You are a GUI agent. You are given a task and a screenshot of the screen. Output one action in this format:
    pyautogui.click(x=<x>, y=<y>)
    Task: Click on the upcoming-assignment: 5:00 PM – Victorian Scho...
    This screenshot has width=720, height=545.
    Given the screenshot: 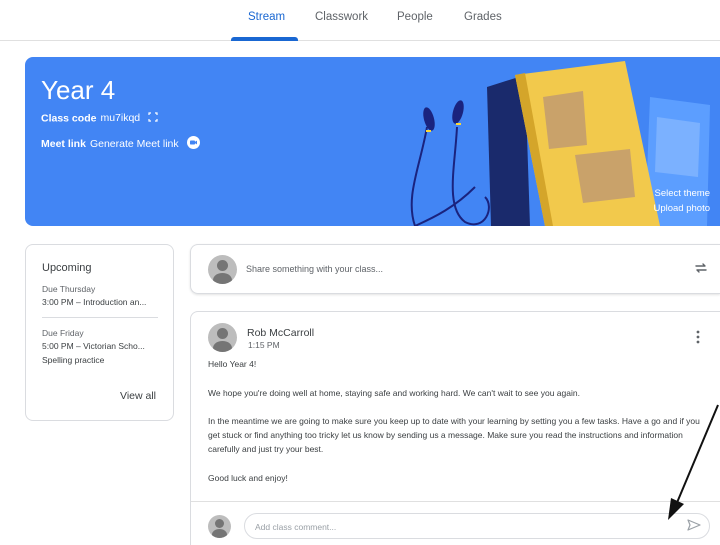 What is the action you would take?
    pyautogui.click(x=107, y=346)
    